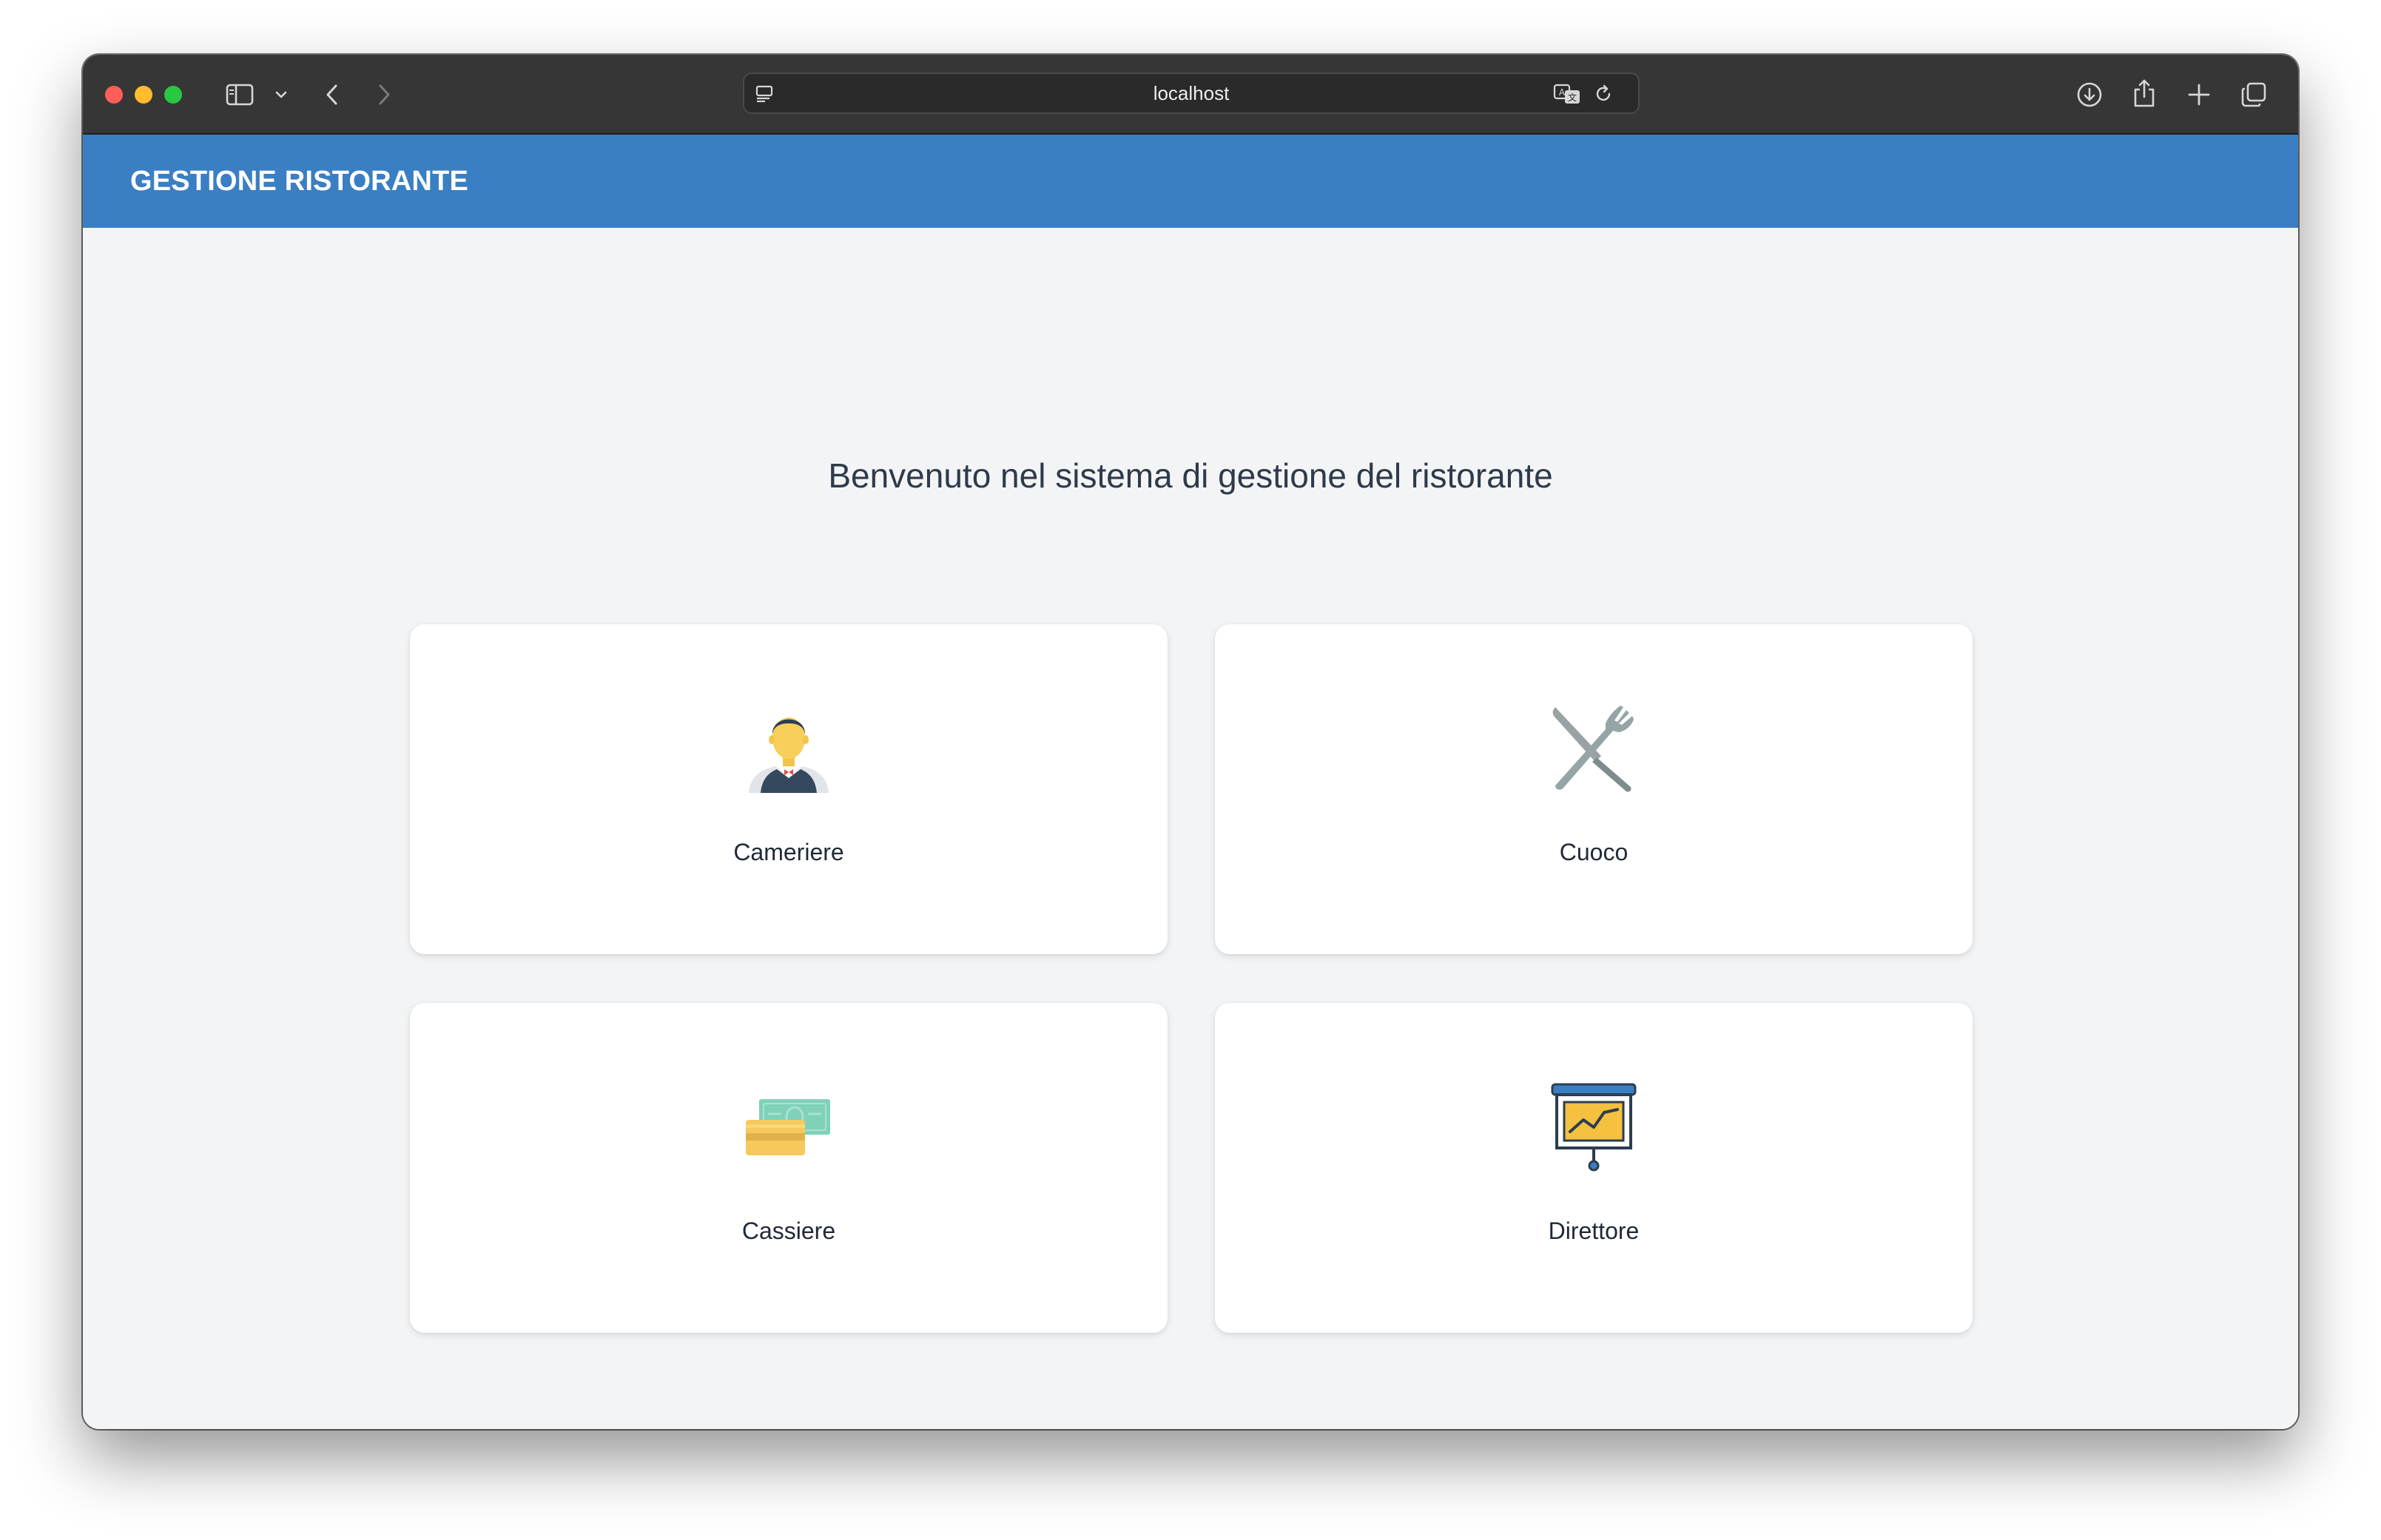 This screenshot has height=1540, width=2381. Describe the element at coordinates (1572, 97) in the screenshot. I see `svg-text: 文` at that location.